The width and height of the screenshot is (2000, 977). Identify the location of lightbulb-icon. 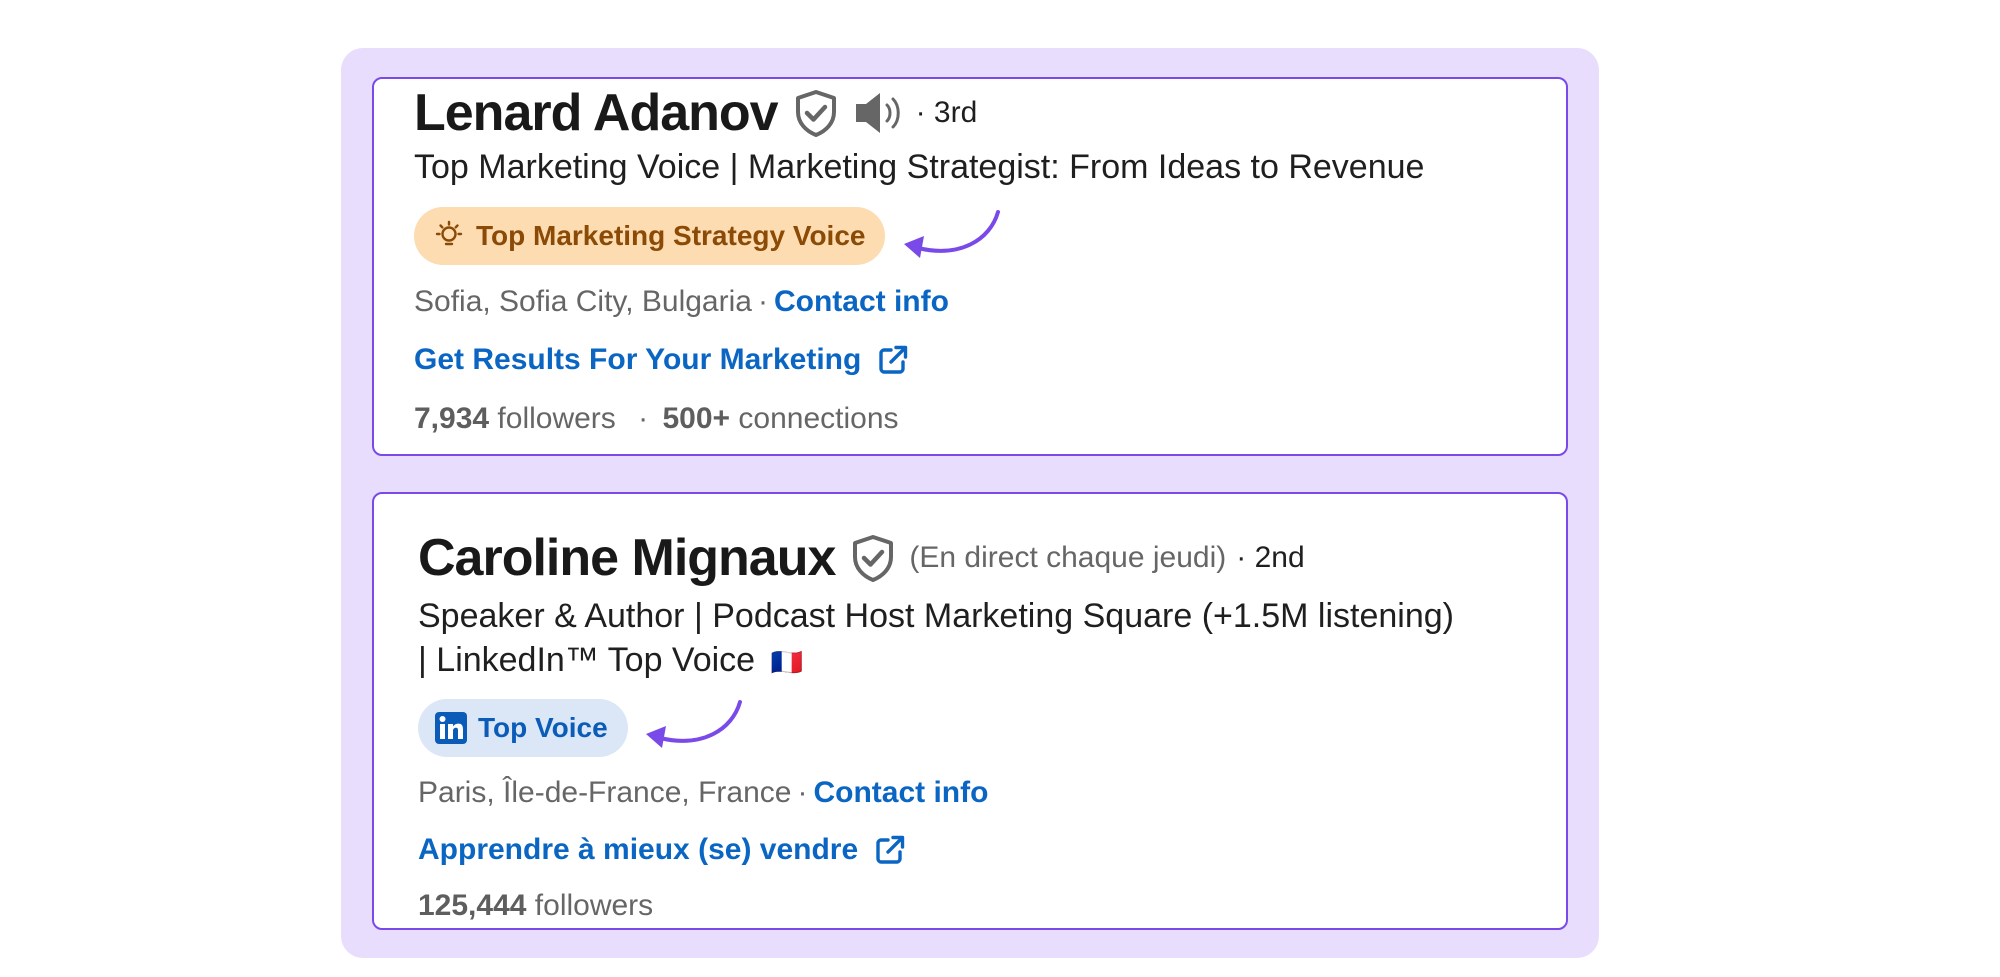
(449, 233).